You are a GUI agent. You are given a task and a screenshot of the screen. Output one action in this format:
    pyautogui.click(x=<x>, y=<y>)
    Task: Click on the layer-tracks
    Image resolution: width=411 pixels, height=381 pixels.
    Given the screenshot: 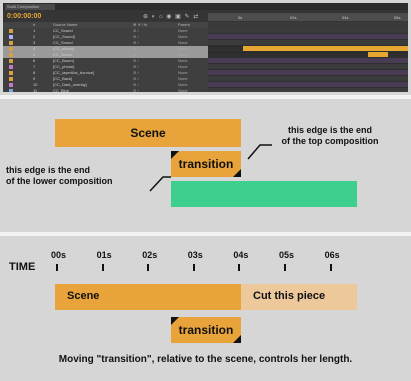 What is the action you would take?
    pyautogui.click(x=308, y=60)
    